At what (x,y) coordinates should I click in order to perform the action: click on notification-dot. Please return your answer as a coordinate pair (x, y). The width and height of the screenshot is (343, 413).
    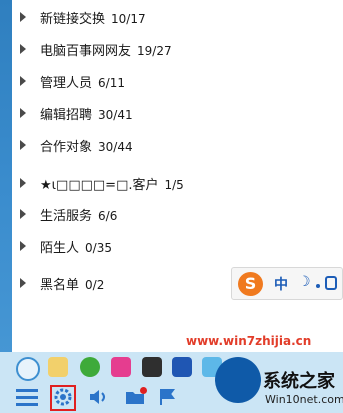
    Looking at the image, I should click on (143, 390).